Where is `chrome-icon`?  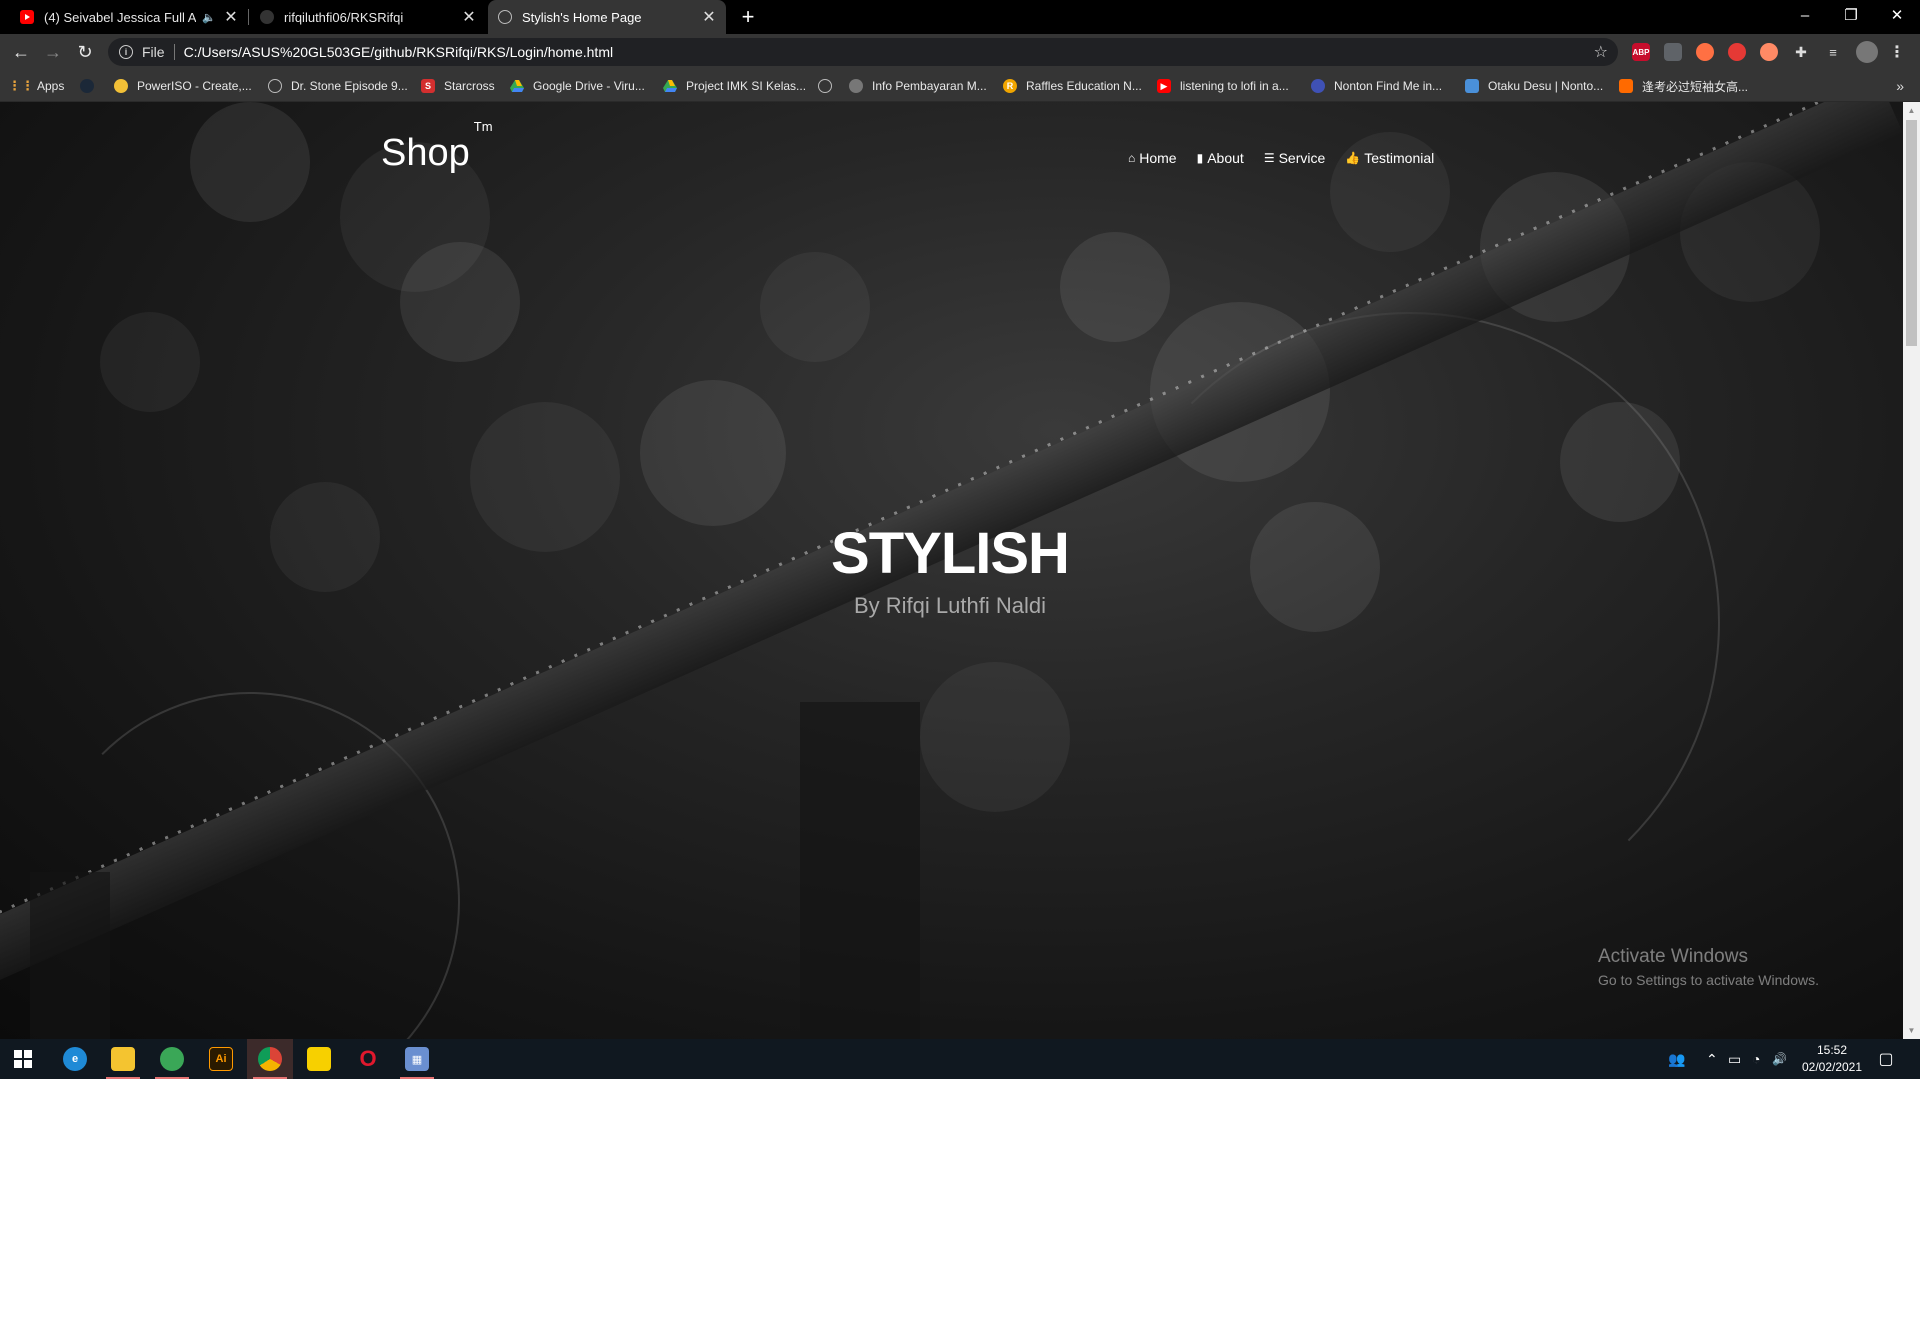 chrome-icon is located at coordinates (270, 1059).